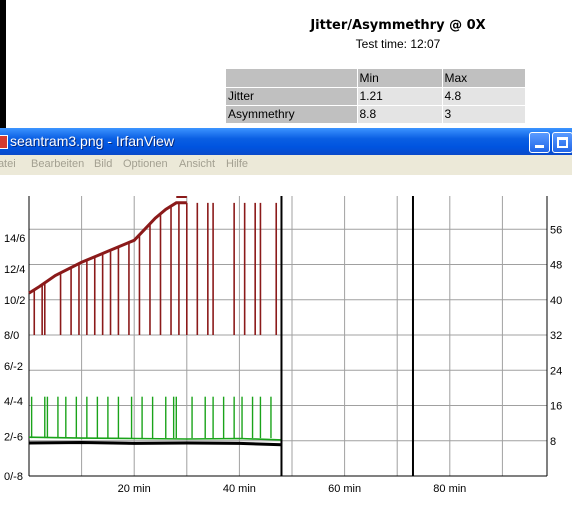  Describe the element at coordinates (14, 270) in the screenshot. I see `y-tick-left: 12/4` at that location.